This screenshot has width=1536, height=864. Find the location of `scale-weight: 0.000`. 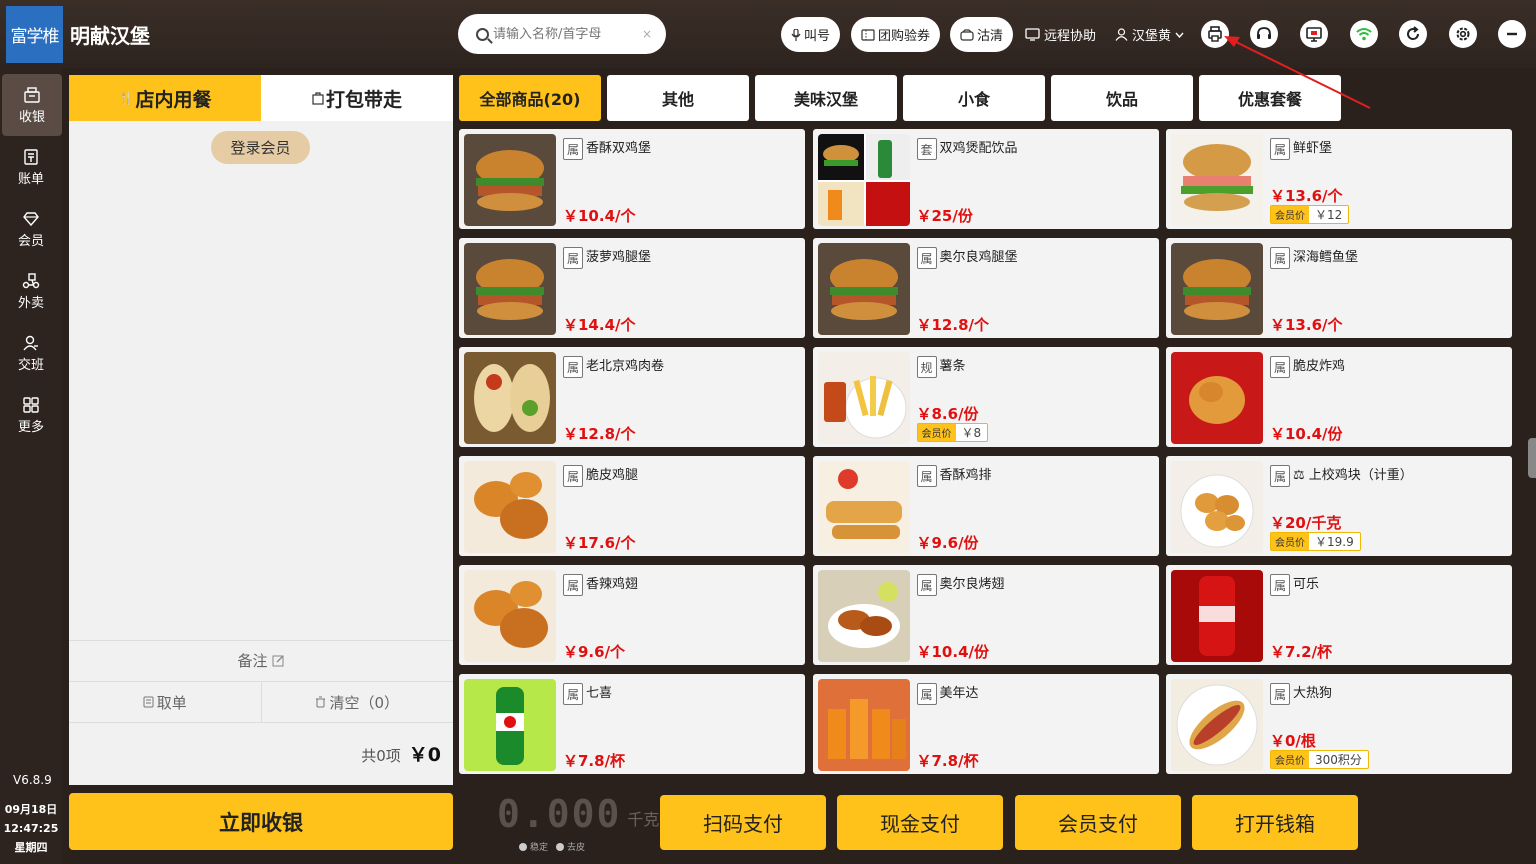

scale-weight: 0.000 is located at coordinates (559, 814).